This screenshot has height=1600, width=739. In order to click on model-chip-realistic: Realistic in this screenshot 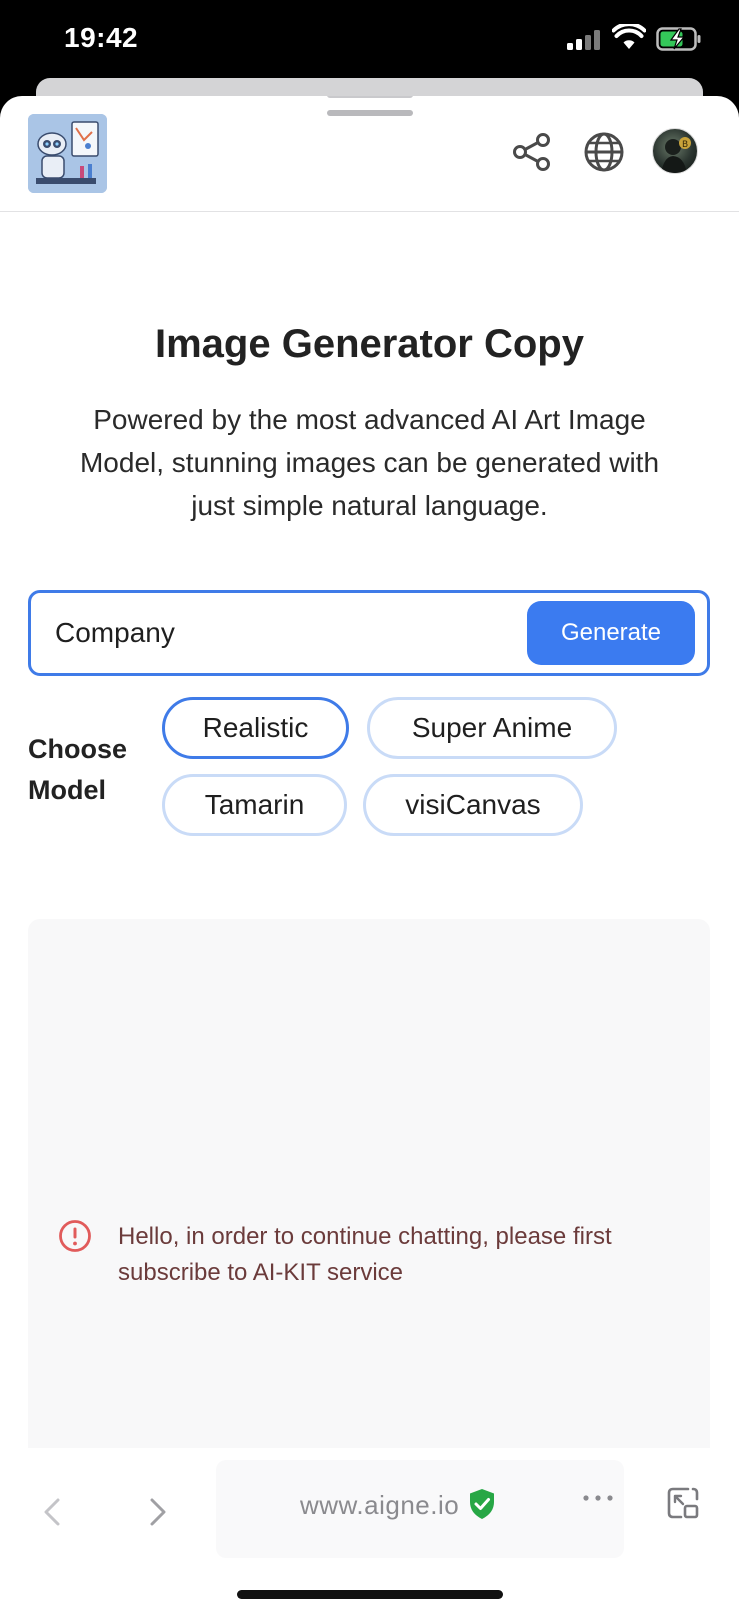, I will do `click(255, 728)`.